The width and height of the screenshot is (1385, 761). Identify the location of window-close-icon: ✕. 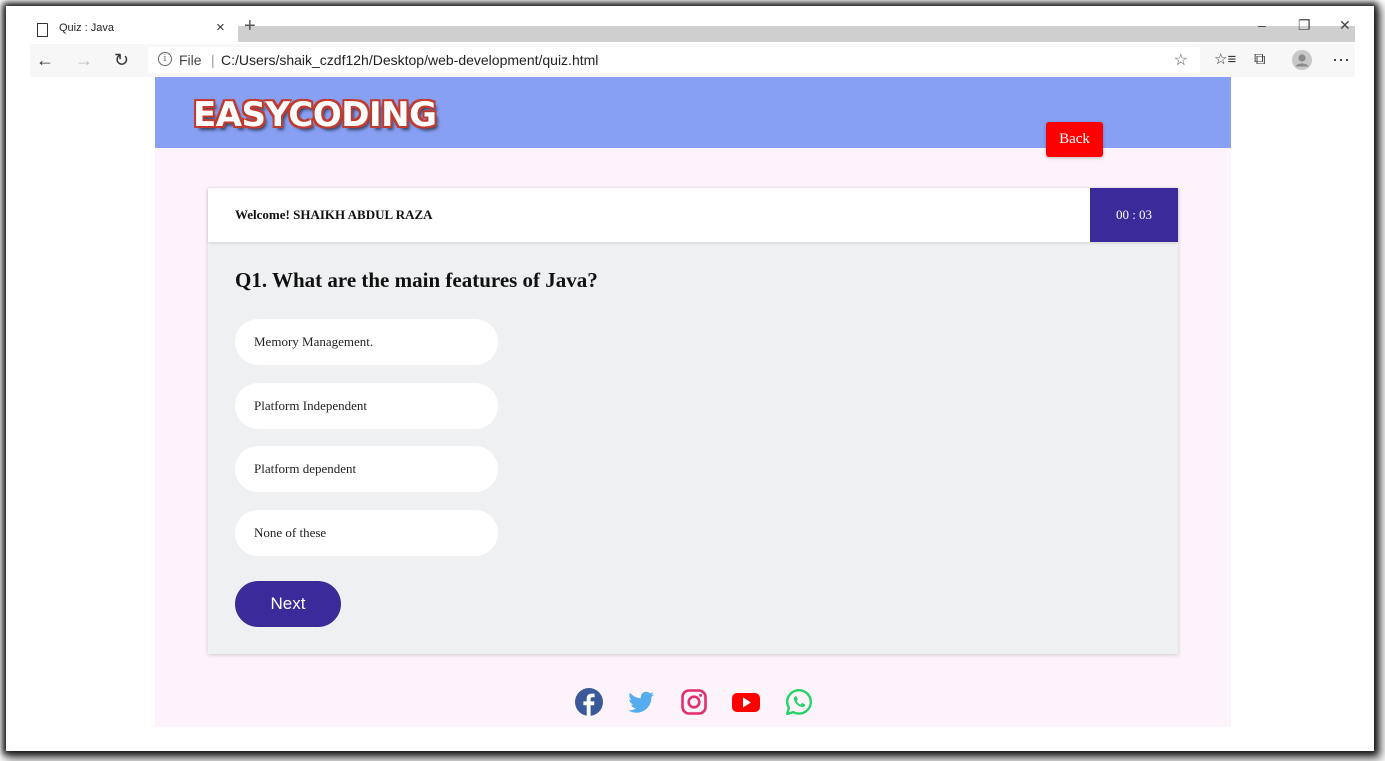
(1345, 25).